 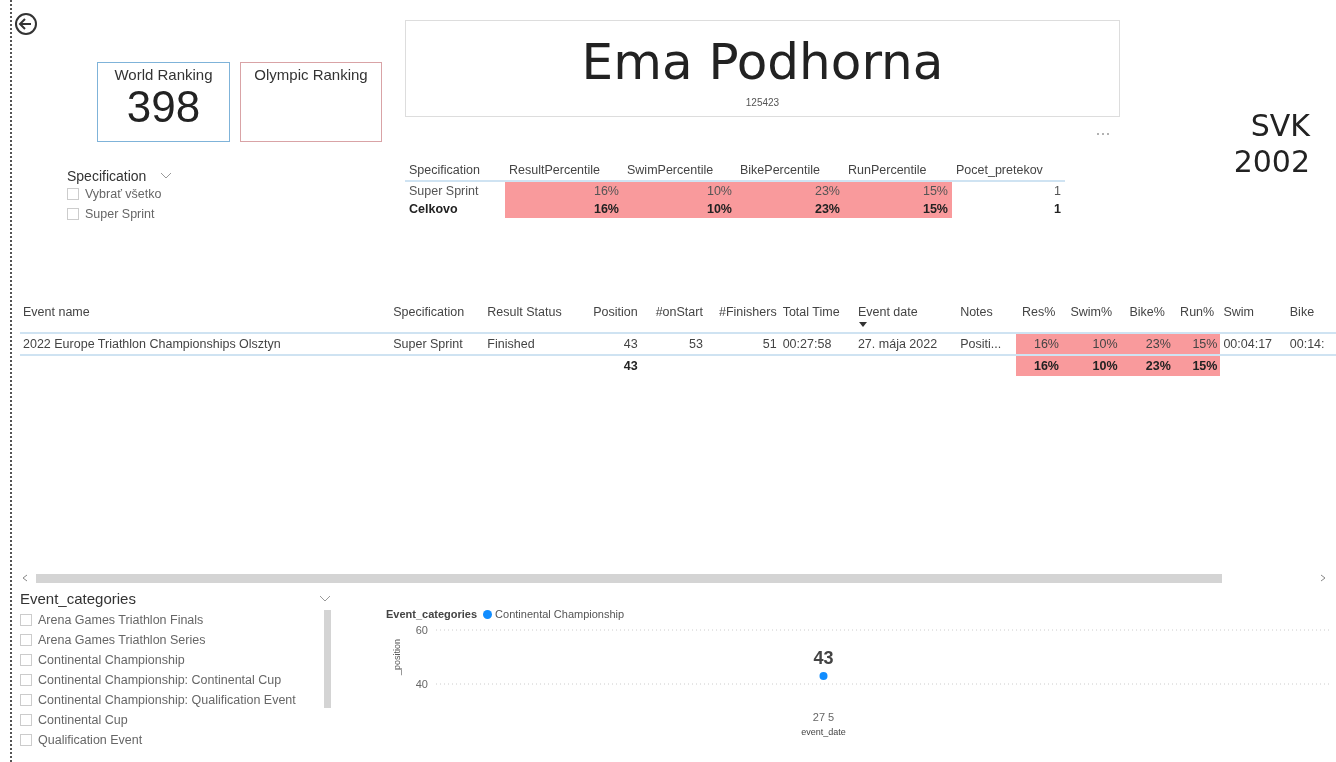 I want to click on column-header: Res%, so click(x=1038, y=319).